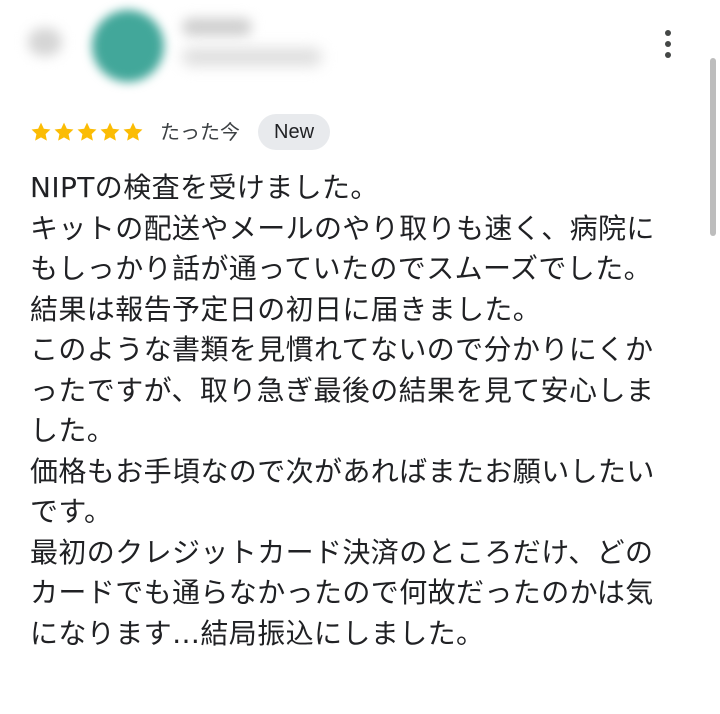 The width and height of the screenshot is (720, 714). I want to click on review-text-line: キットの配送やメールのやり取りも速く、病院に, so click(342, 228).